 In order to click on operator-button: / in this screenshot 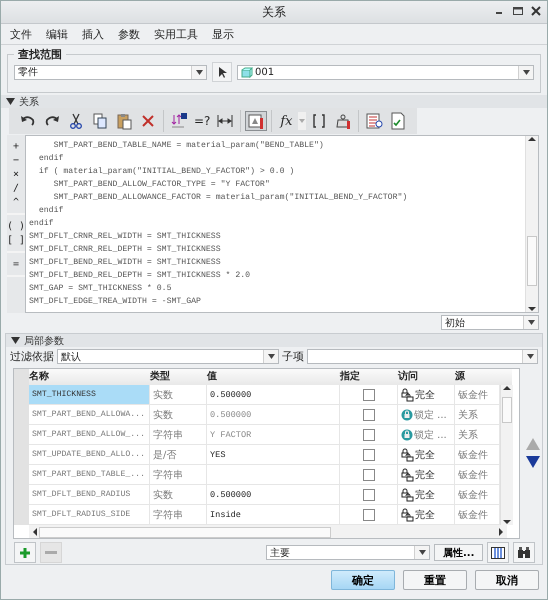, I will do `click(16, 188)`.